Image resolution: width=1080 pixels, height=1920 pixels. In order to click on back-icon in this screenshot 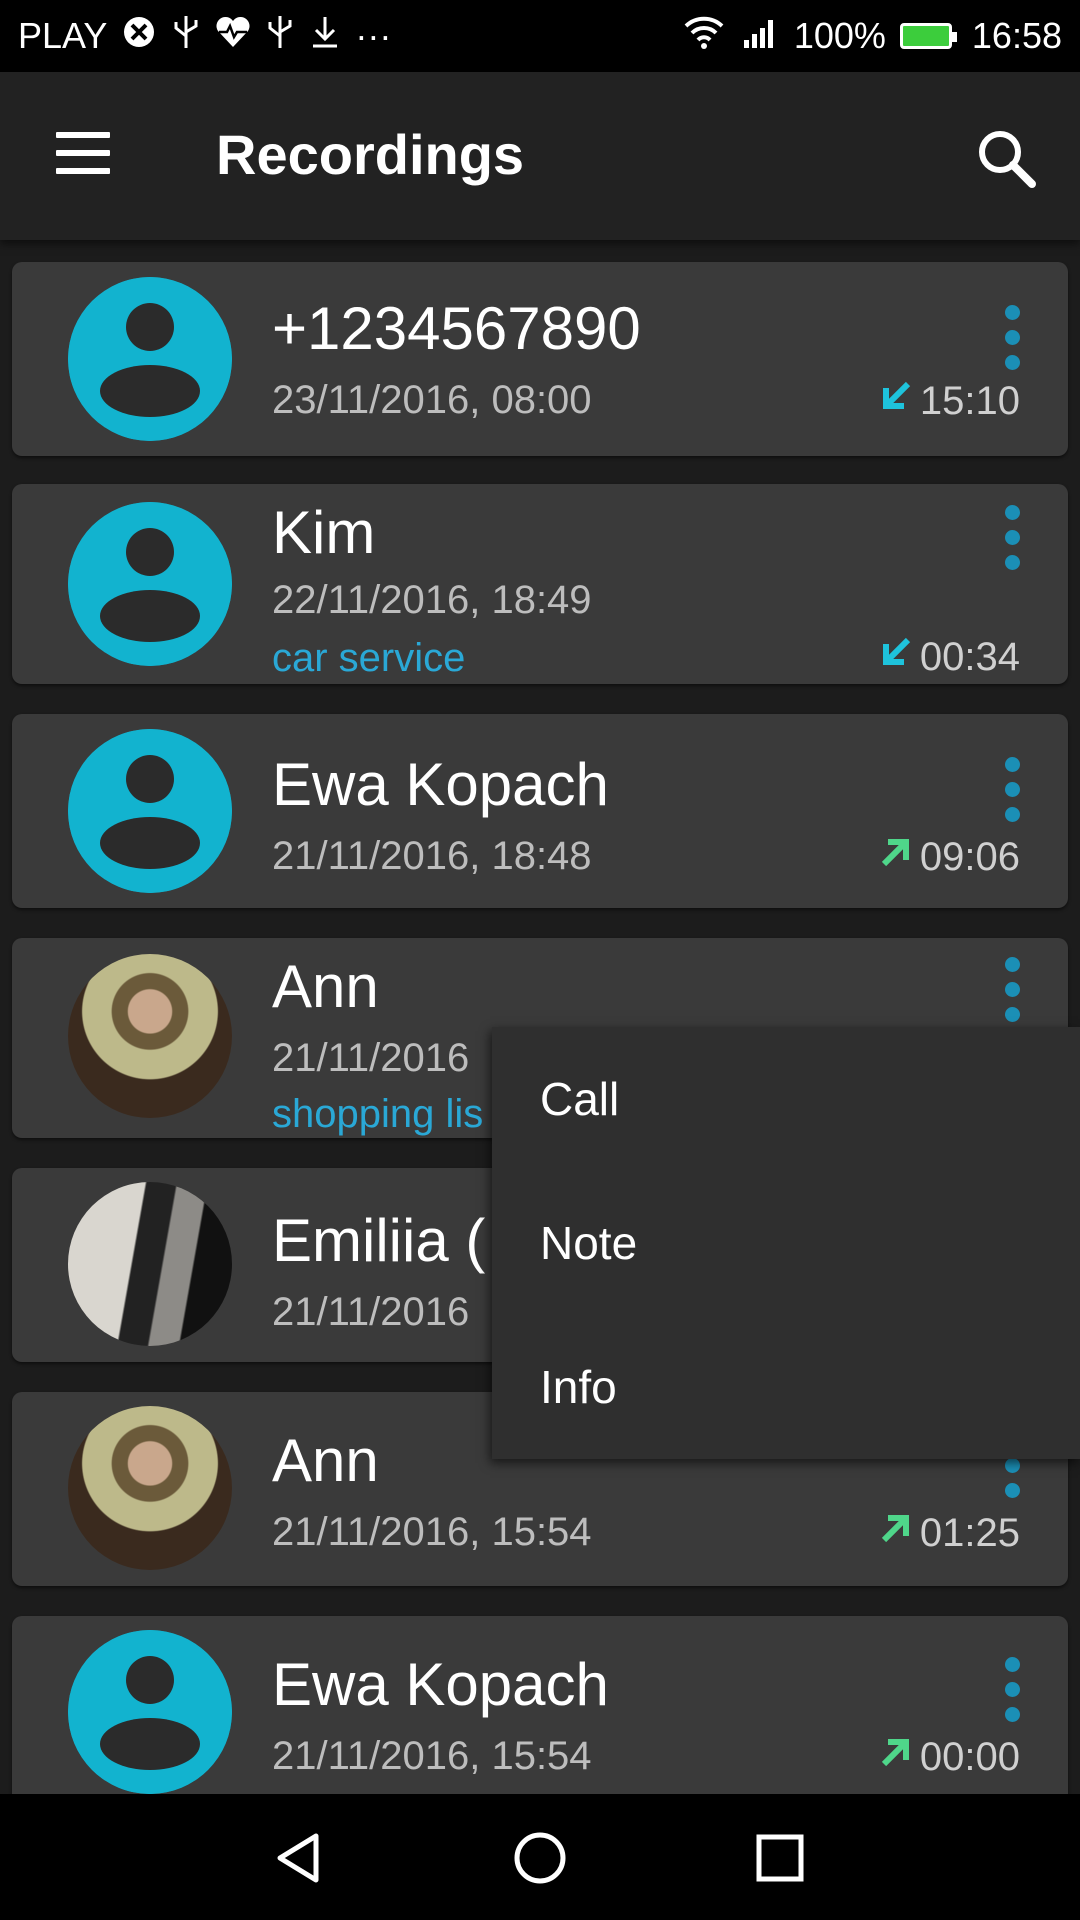, I will do `click(300, 1858)`.